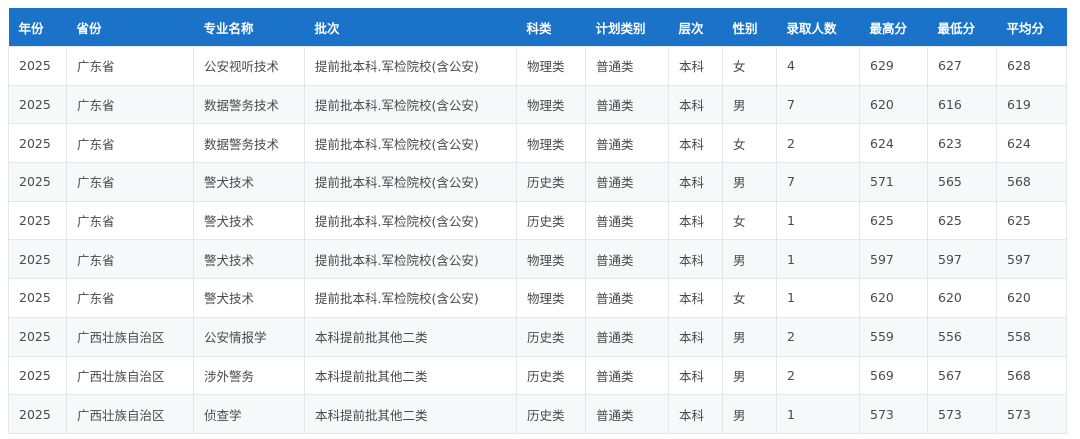 Image resolution: width=1080 pixels, height=439 pixels. I want to click on header-min-score: 最低分, so click(962, 27).